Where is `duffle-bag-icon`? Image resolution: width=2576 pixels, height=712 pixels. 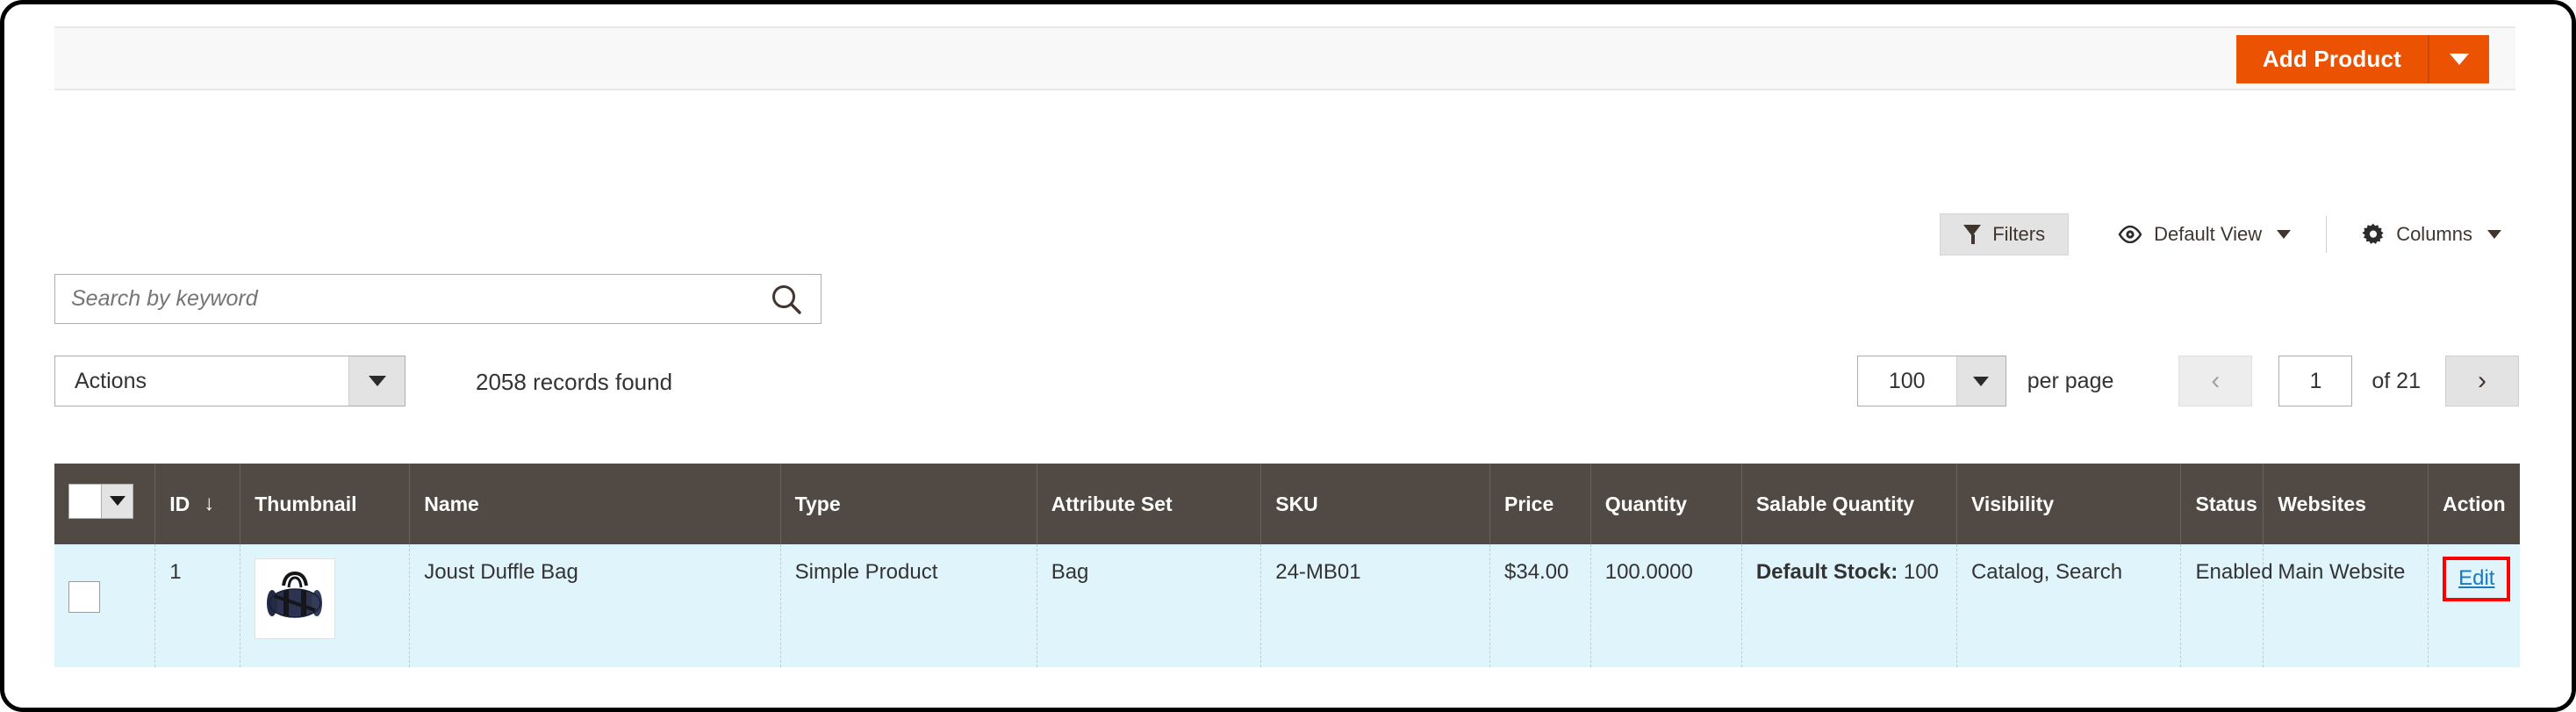
duffle-bag-icon is located at coordinates (295, 598).